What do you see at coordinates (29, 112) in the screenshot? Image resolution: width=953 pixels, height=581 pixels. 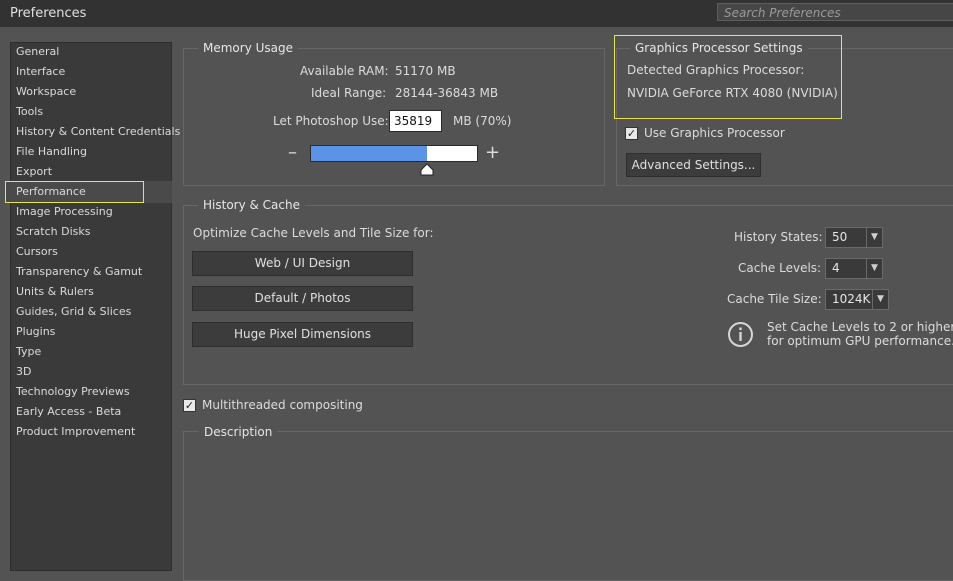 I see `sidebar-item-tools: Tools` at bounding box center [29, 112].